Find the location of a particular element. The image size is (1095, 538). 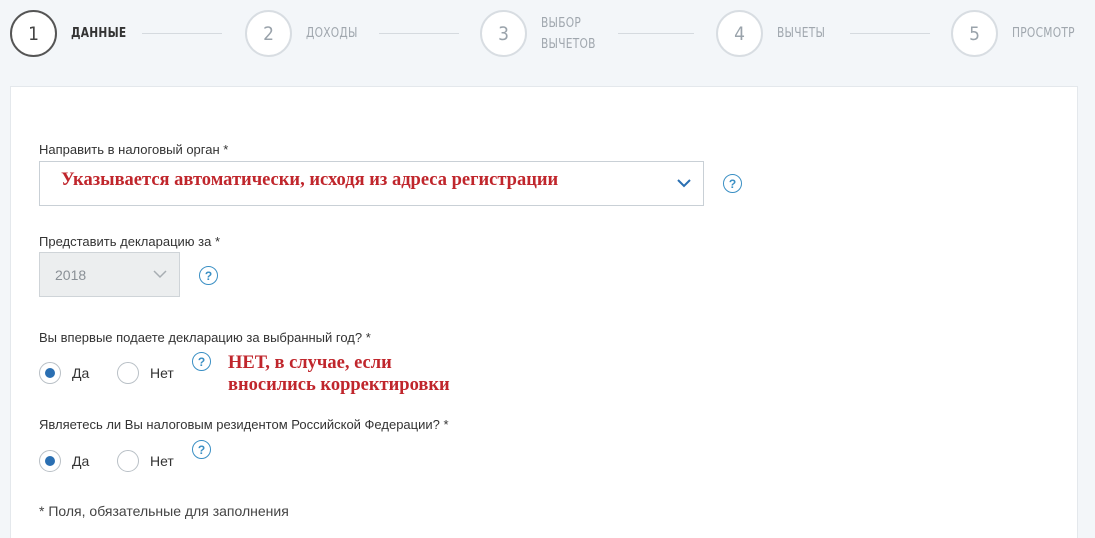

first-time-yes-radio: Да is located at coordinates (64, 373).